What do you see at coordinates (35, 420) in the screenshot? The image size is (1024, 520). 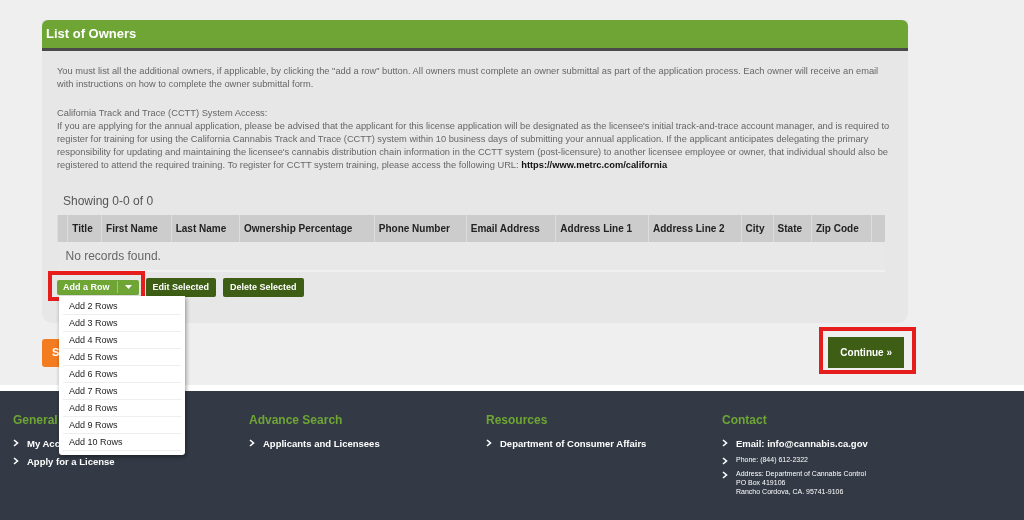 I see `footer-heading: General` at bounding box center [35, 420].